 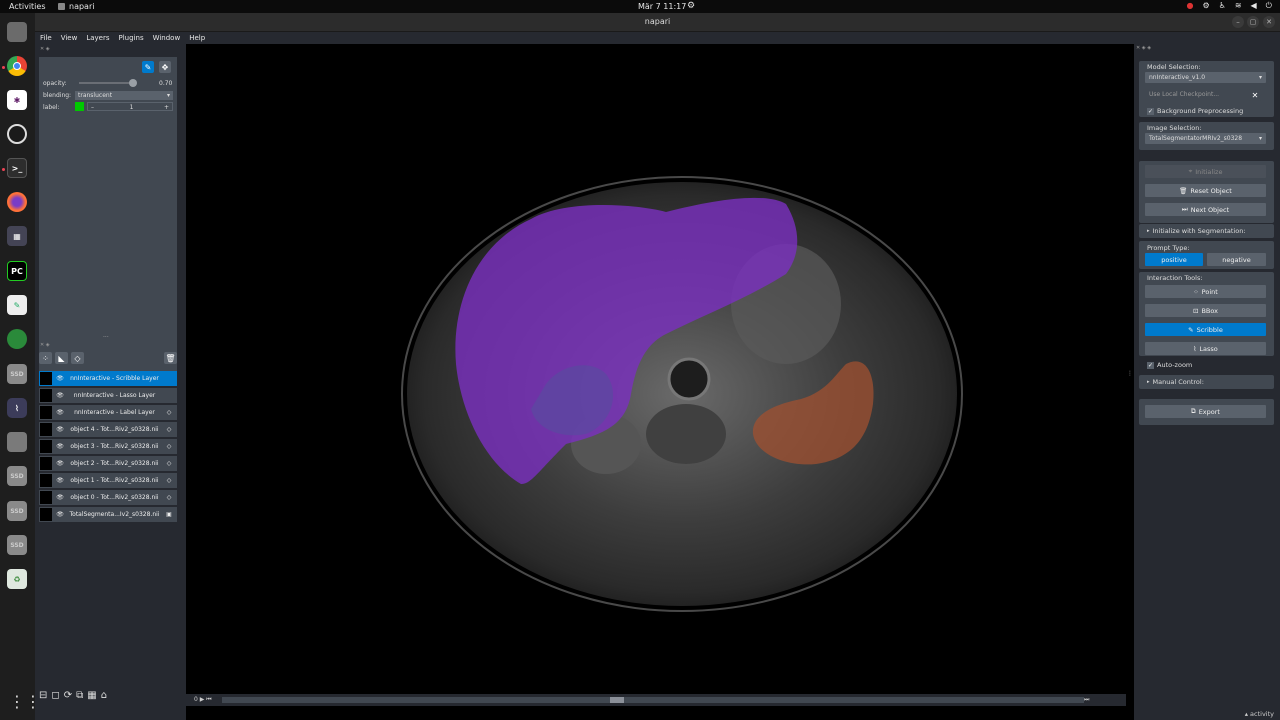 What do you see at coordinates (1205, 171) in the screenshot?
I see `initialize-button: ⌖ Initialize` at bounding box center [1205, 171].